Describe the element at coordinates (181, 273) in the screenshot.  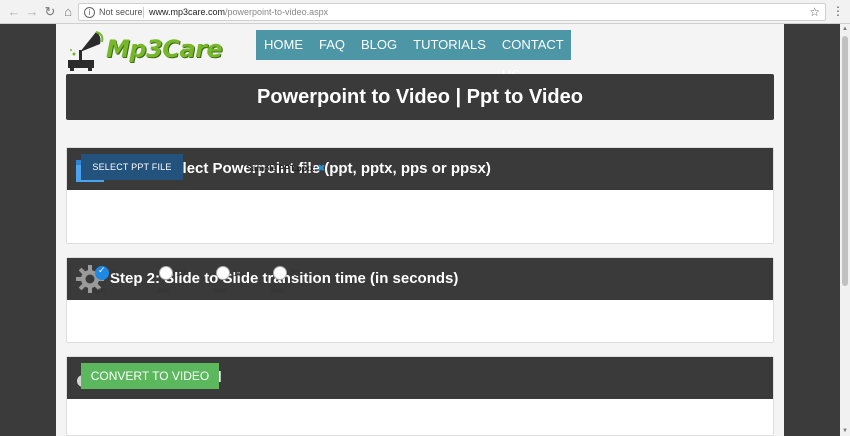
I see `radio-10-value: 10` at that location.